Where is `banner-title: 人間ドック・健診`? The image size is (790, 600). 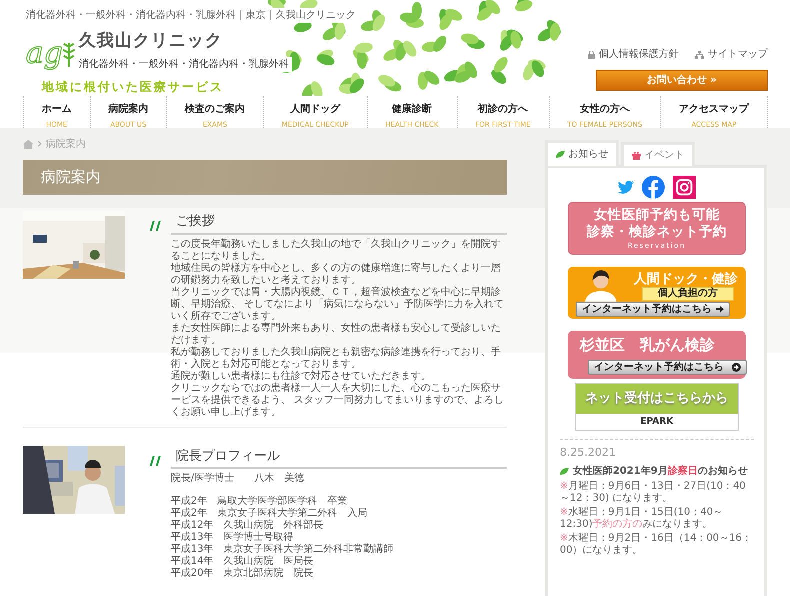 banner-title: 人間ドック・健診 is located at coordinates (686, 278).